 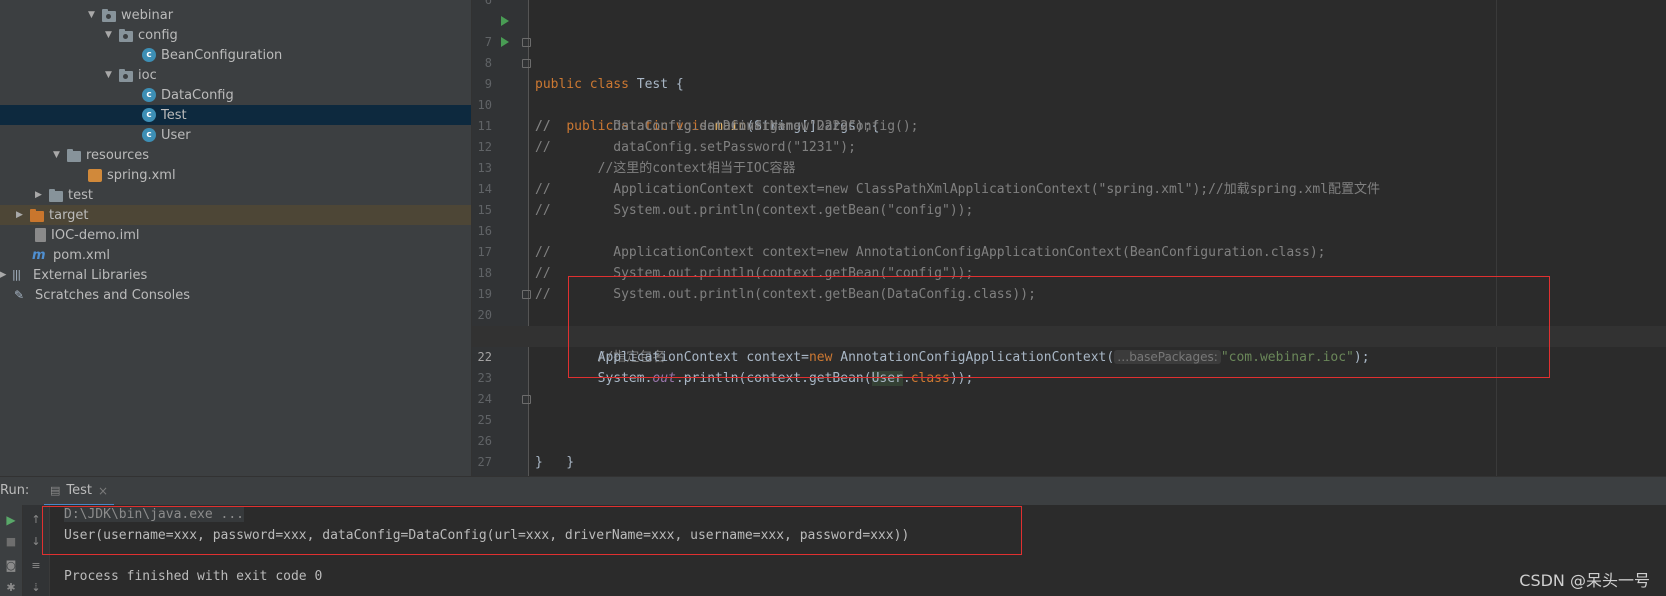 I want to click on code-line-11: 11 // dataConfig.setPassword("1231");, so click(x=1069, y=125).